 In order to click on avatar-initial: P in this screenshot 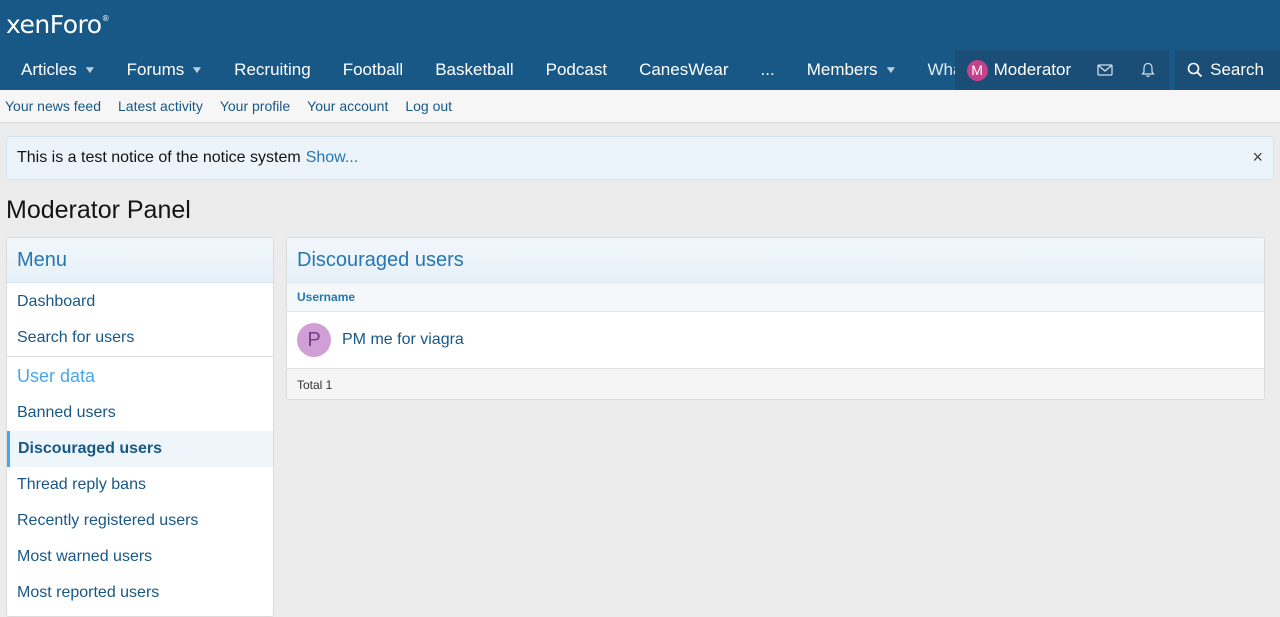, I will do `click(314, 339)`.